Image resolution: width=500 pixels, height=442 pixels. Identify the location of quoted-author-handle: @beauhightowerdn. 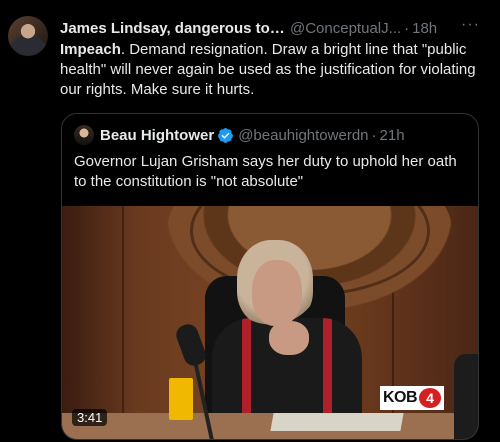
(303, 135).